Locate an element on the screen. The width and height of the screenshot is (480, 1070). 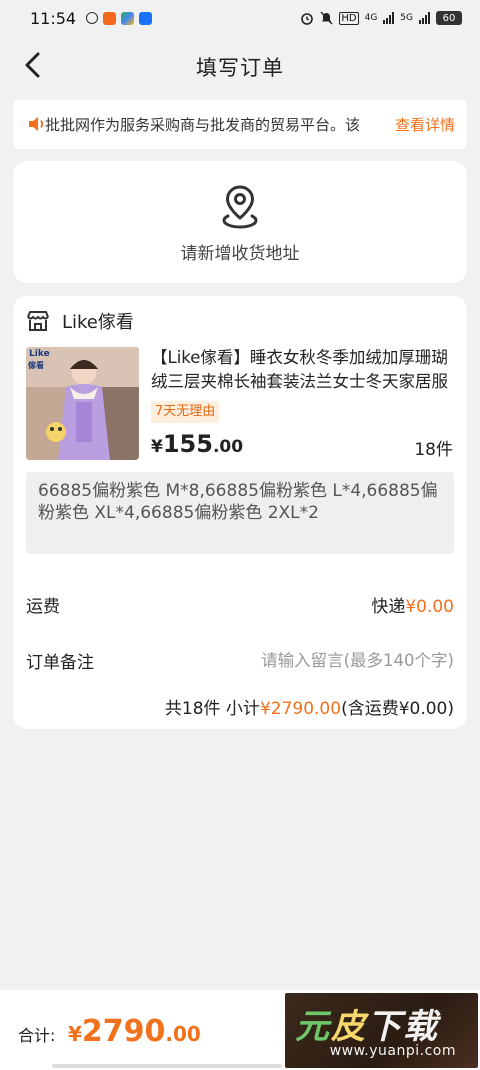
signal-2-icon is located at coordinates (424, 18).